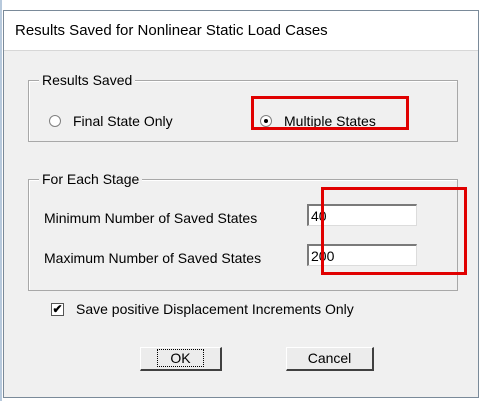 This screenshot has width=485, height=401. What do you see at coordinates (87, 80) in the screenshot?
I see `results-saved-legend: Results Saved` at bounding box center [87, 80].